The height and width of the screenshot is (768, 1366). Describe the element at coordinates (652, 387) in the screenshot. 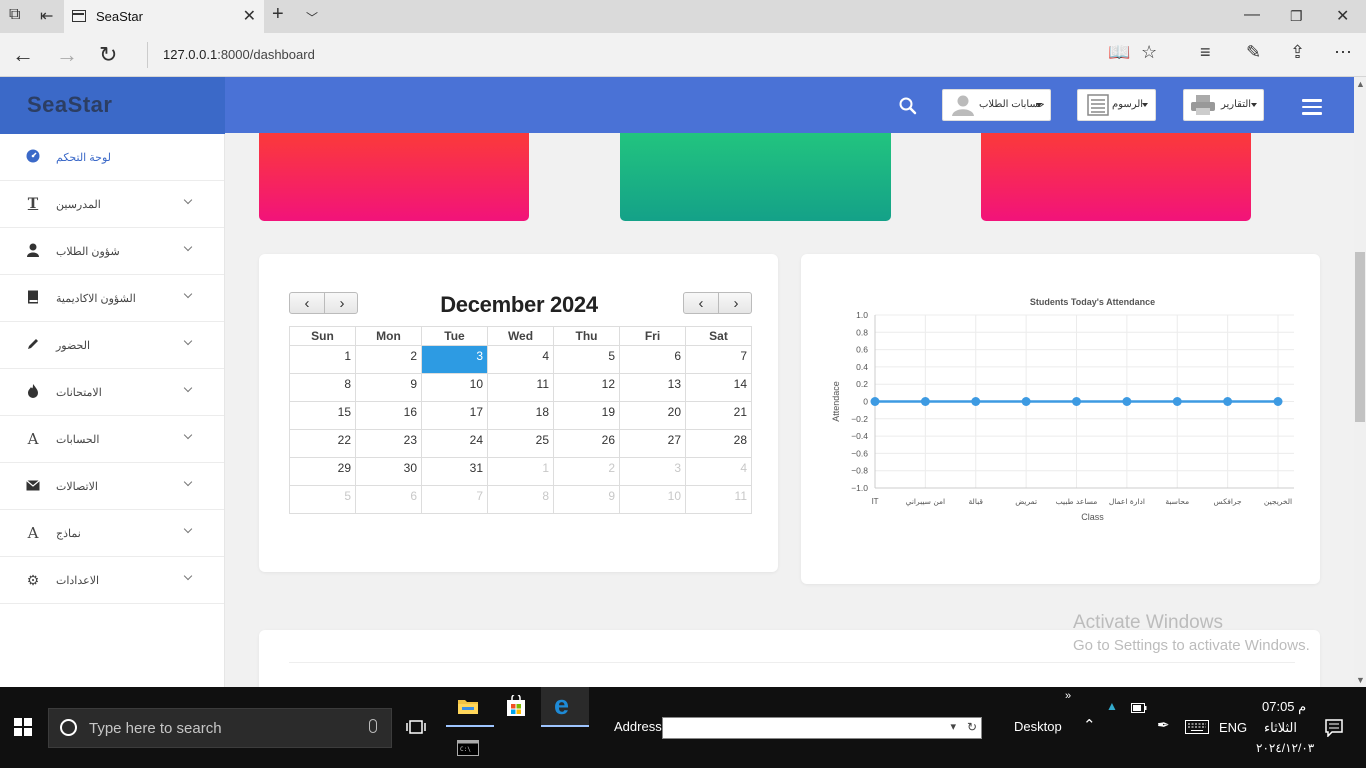

I see `calendar-day: 13` at that location.